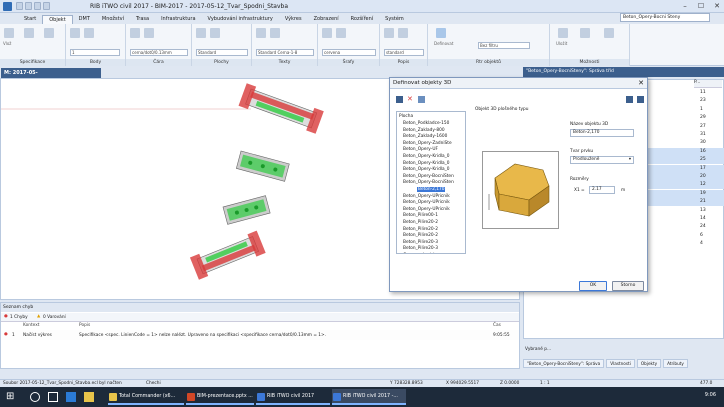  Describe the element at coordinates (640, 99) in the screenshot. I see `pick-icon` at that location.